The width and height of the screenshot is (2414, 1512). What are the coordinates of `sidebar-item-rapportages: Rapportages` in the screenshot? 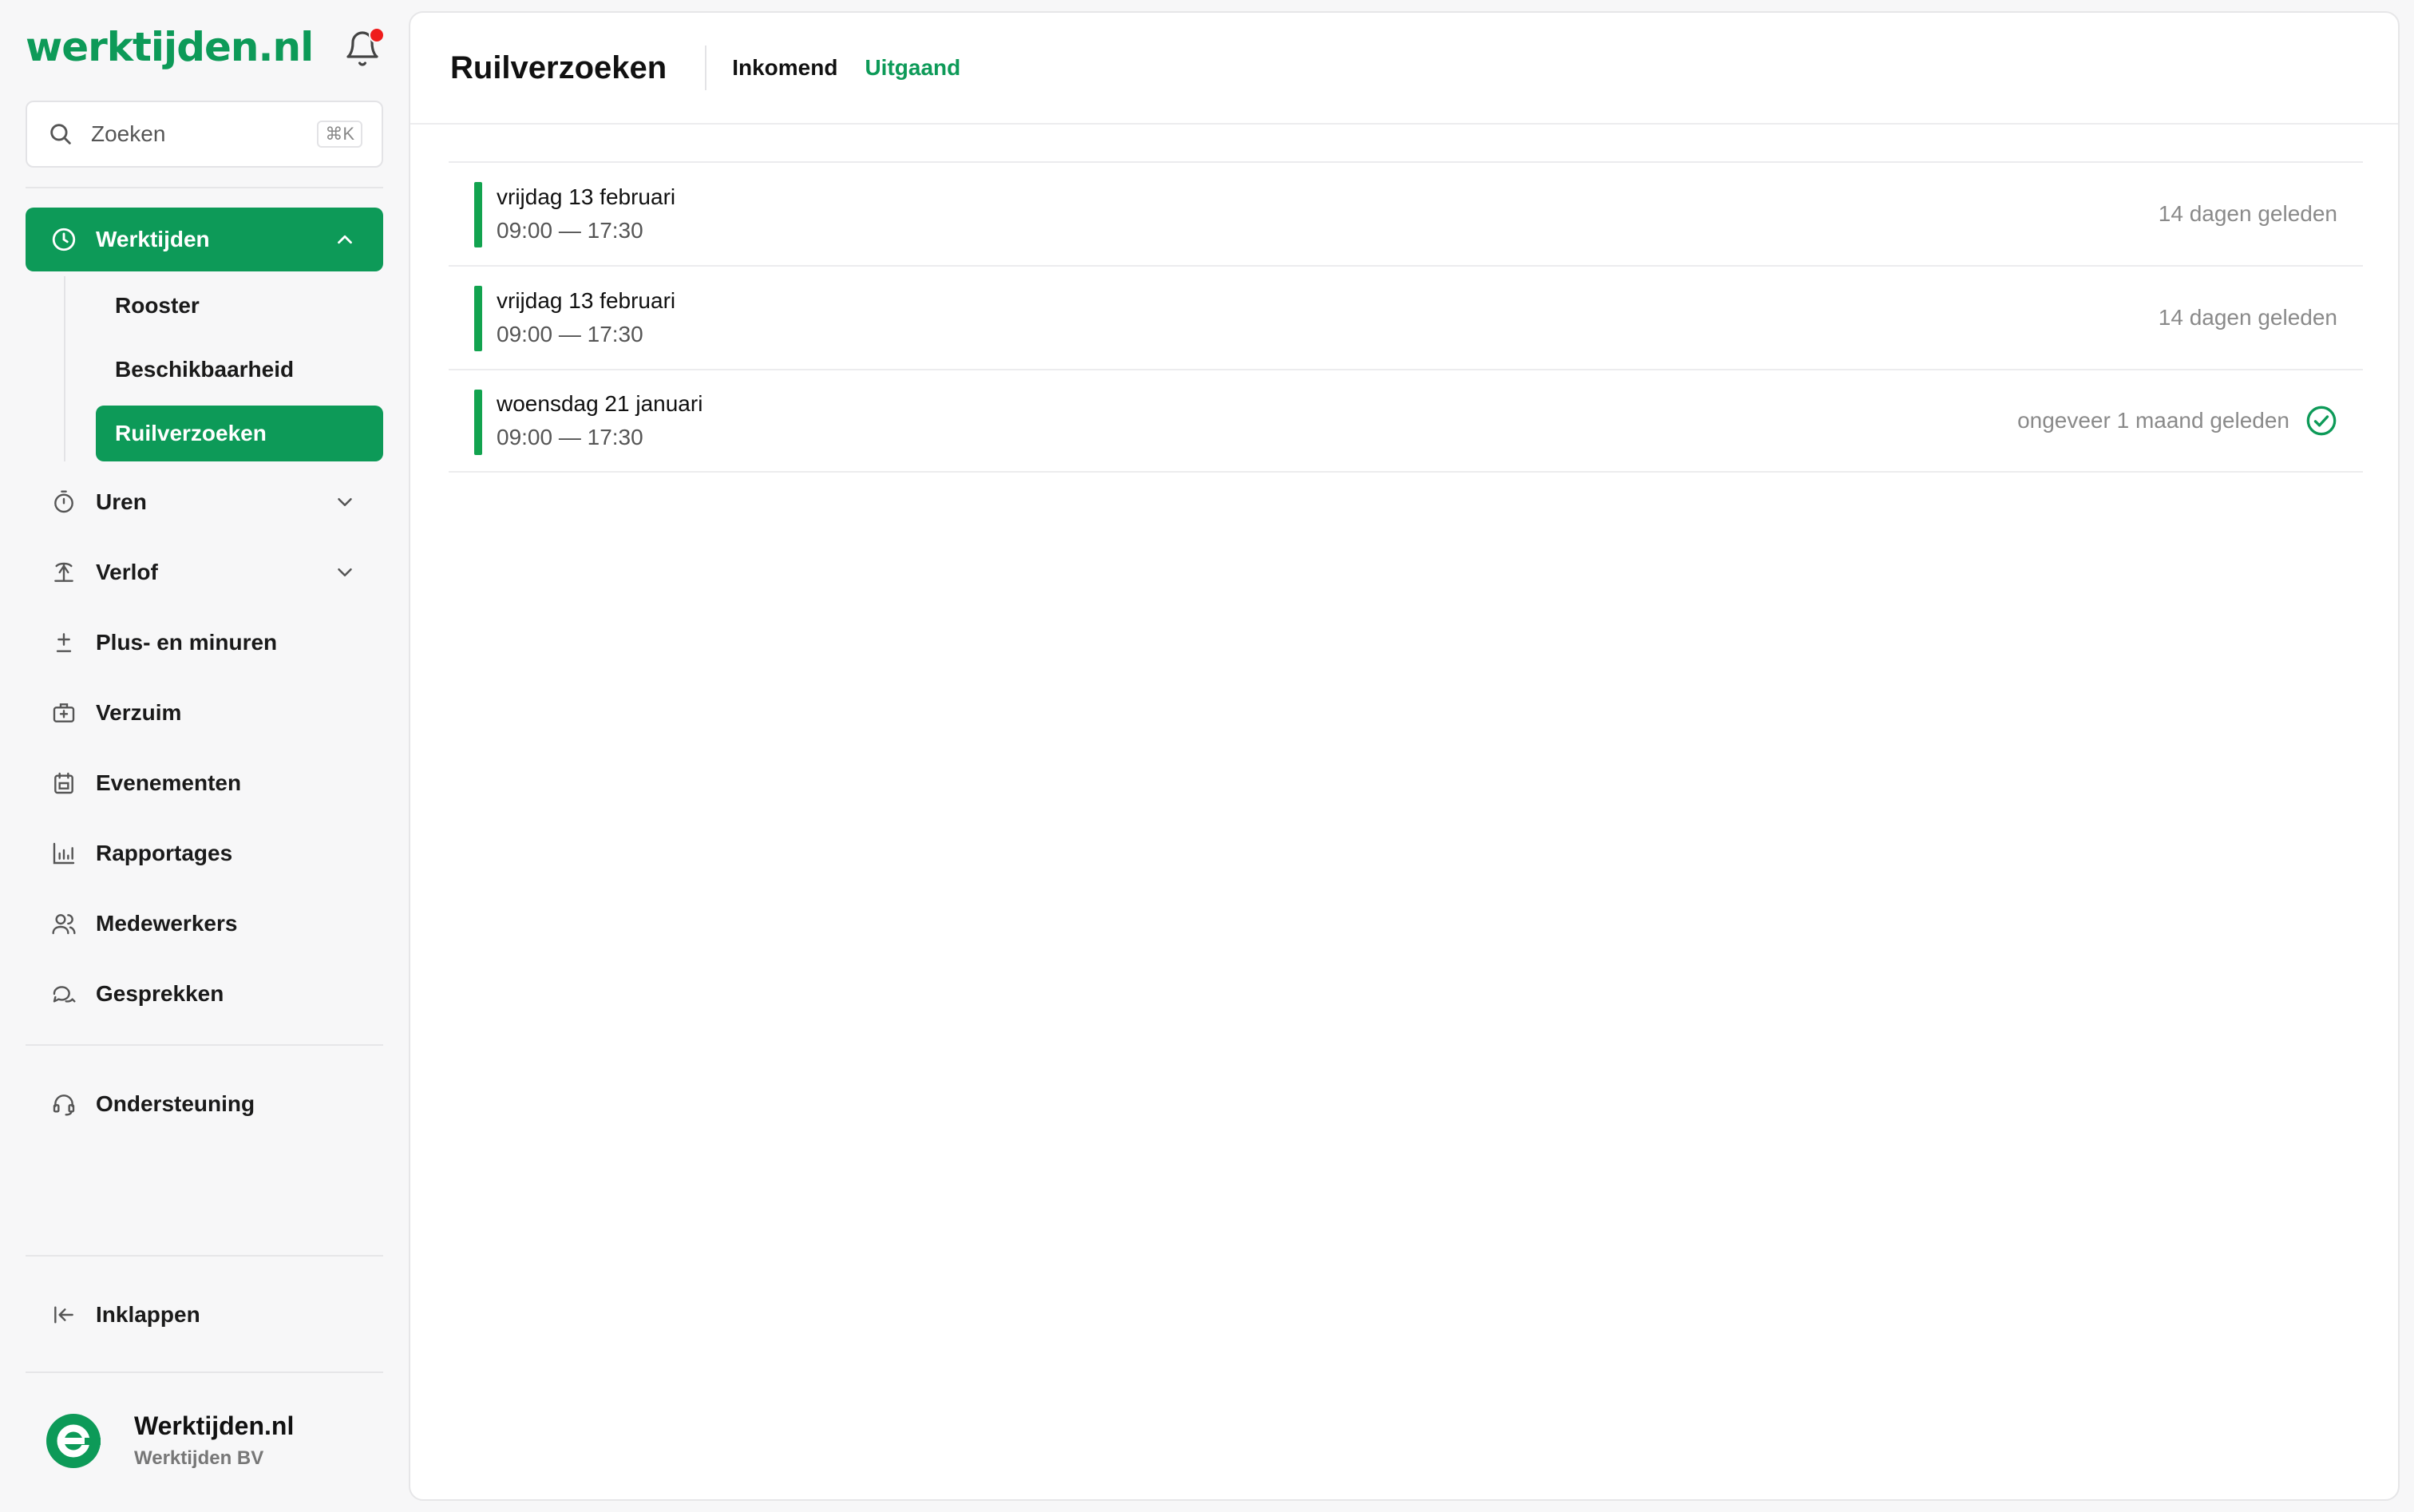 It's located at (204, 853).